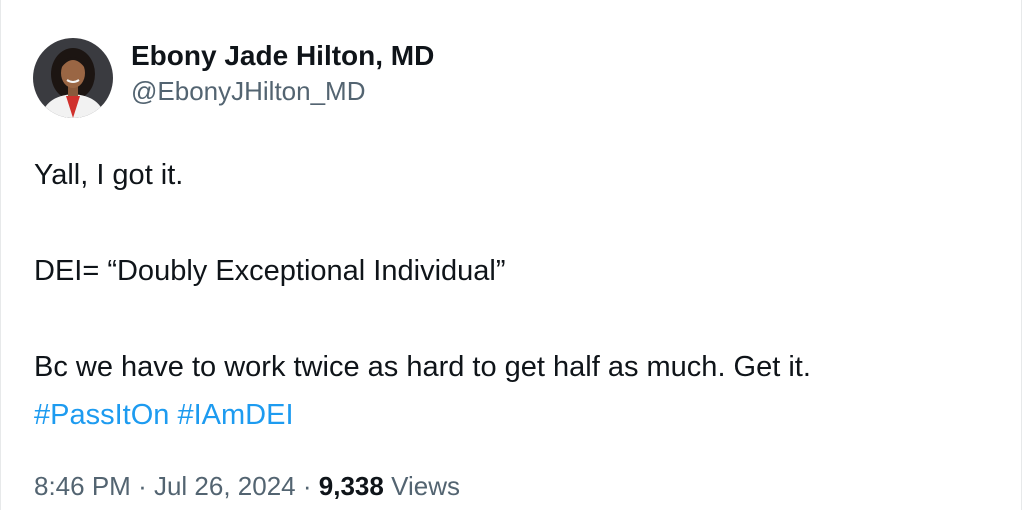  Describe the element at coordinates (109, 175) in the screenshot. I see `tweet-line-1: Yall, I got it.` at that location.